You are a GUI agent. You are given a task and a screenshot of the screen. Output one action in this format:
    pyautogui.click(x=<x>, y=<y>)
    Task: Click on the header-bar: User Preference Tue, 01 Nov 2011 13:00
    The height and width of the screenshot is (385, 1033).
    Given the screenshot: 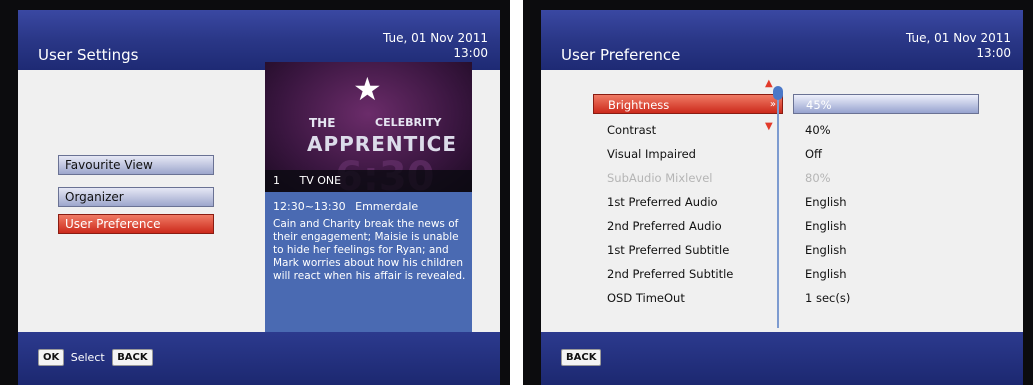 What is the action you would take?
    pyautogui.click(x=782, y=40)
    